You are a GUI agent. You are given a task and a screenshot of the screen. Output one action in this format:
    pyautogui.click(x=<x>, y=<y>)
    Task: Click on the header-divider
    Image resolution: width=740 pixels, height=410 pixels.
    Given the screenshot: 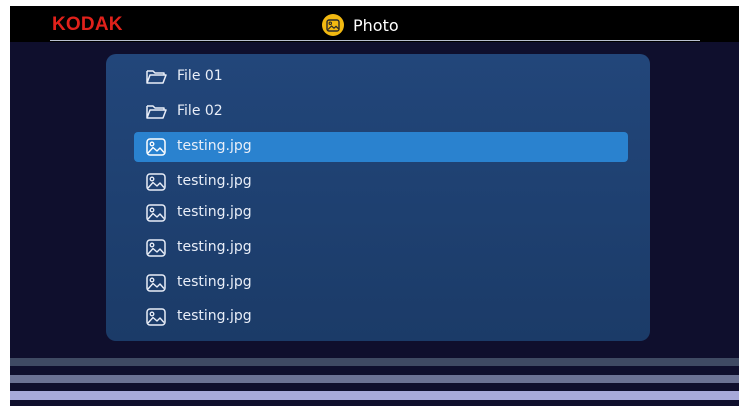 What is the action you would take?
    pyautogui.click(x=375, y=40)
    